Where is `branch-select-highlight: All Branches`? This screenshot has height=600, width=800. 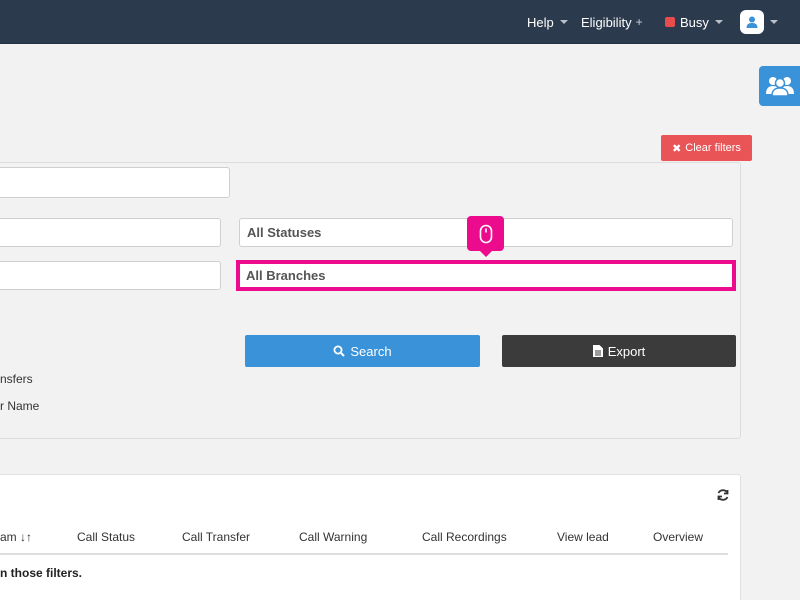 branch-select-highlight: All Branches is located at coordinates (486, 275).